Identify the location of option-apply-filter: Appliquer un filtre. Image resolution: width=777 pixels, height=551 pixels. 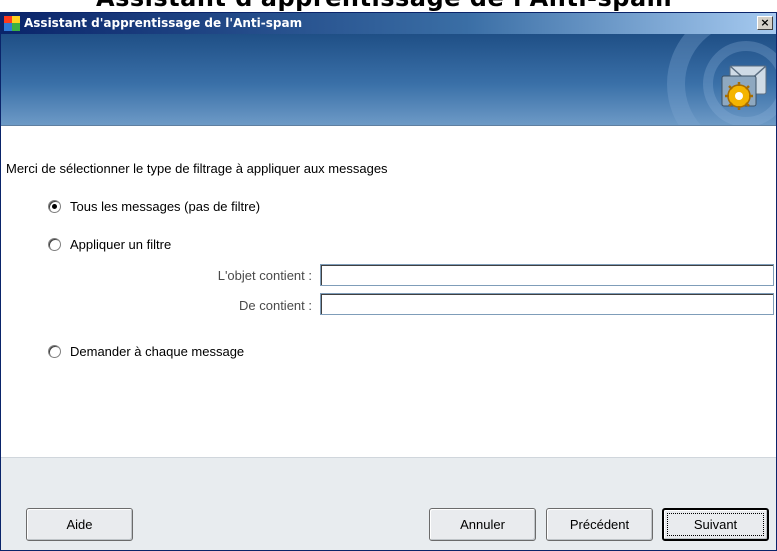
(109, 244).